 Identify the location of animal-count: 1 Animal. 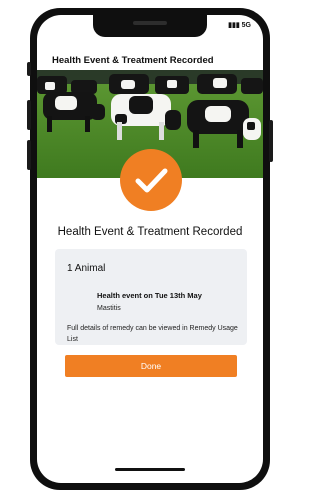
(86, 268).